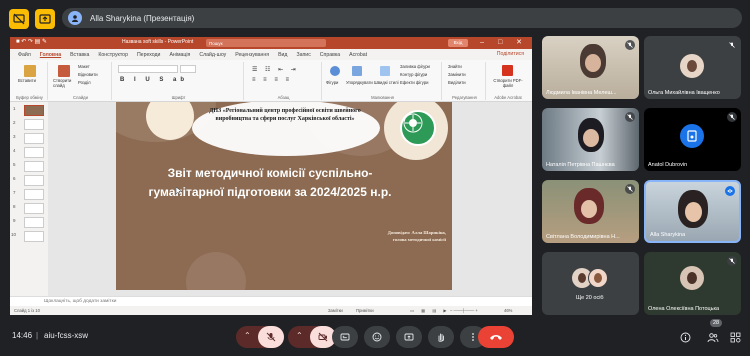 This screenshot has width=750, height=356. I want to click on ppt-share-button: Поділитися, so click(510, 54).